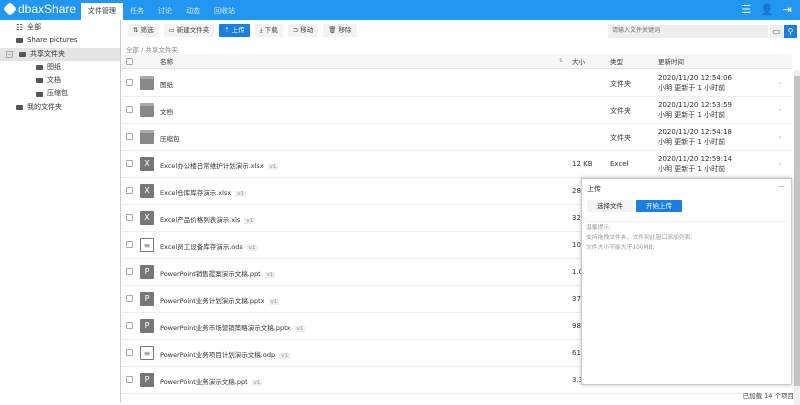 The height and width of the screenshot is (405, 800). I want to click on sidebar-item: − 共享文件夹, so click(60, 54).